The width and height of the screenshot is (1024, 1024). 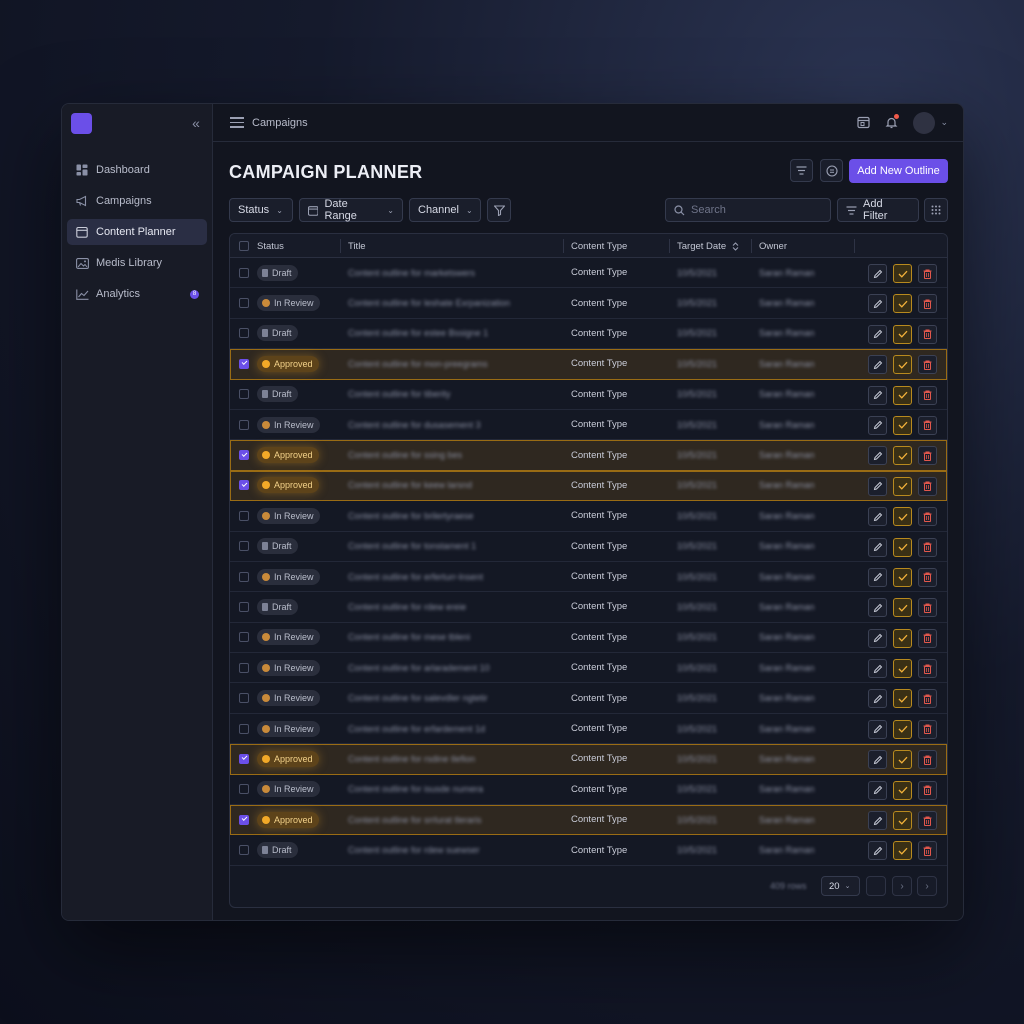 I want to click on sidebar-item-analytics: Analytics 8, so click(x=137, y=294).